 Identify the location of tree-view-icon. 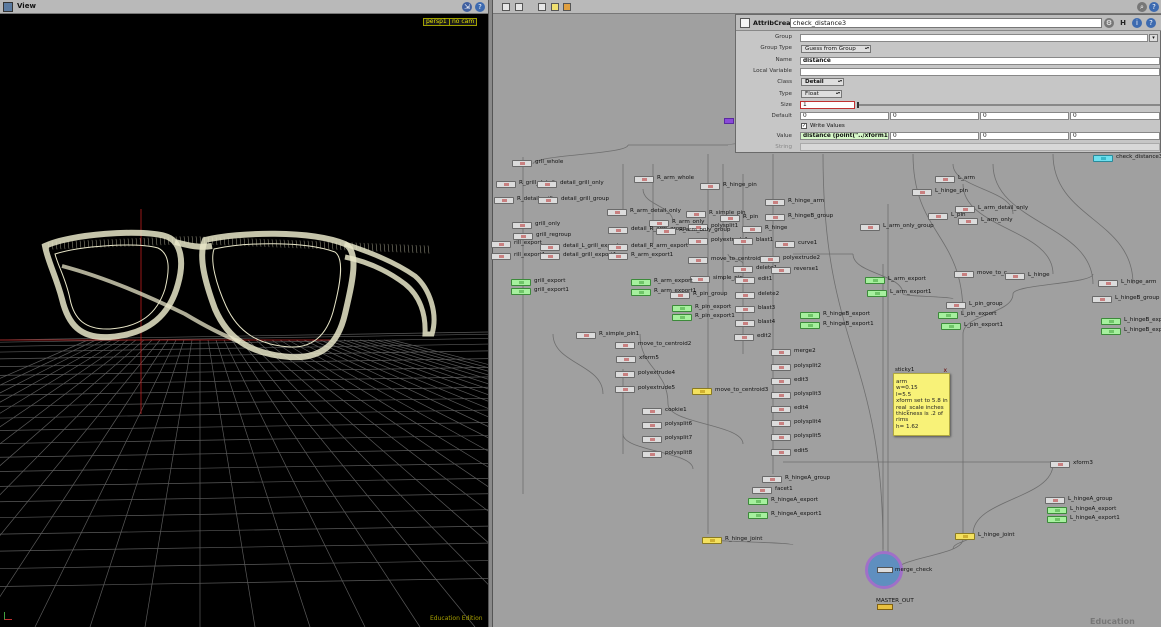
(519, 7).